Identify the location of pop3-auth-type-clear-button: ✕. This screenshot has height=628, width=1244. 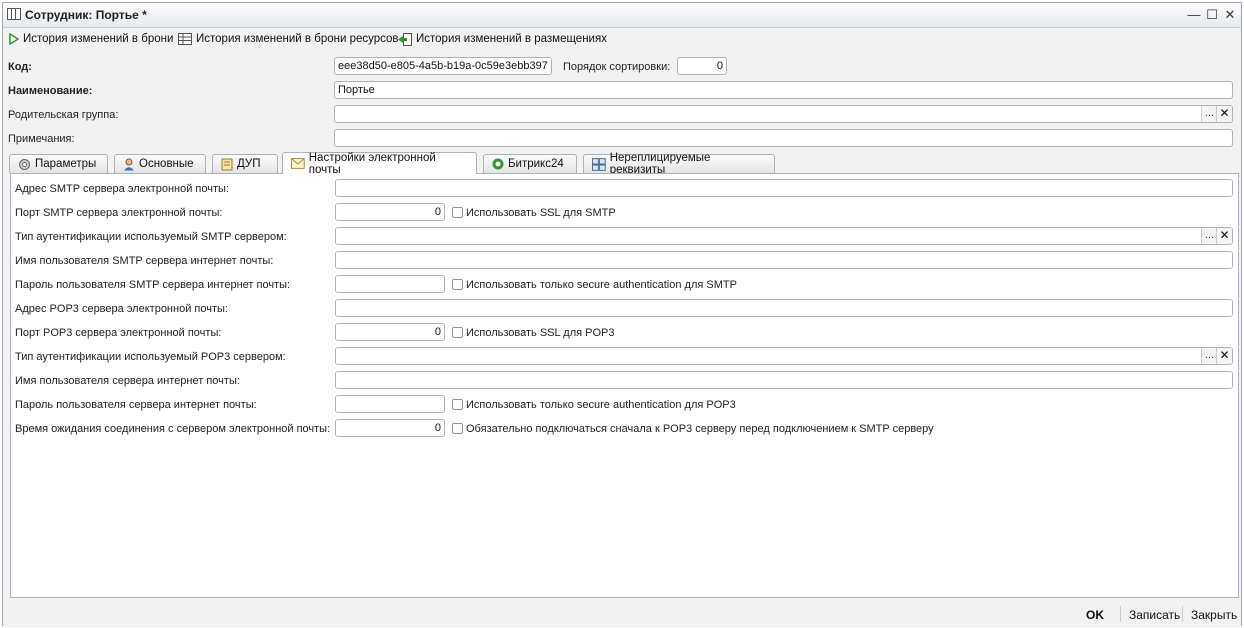
(1224, 356).